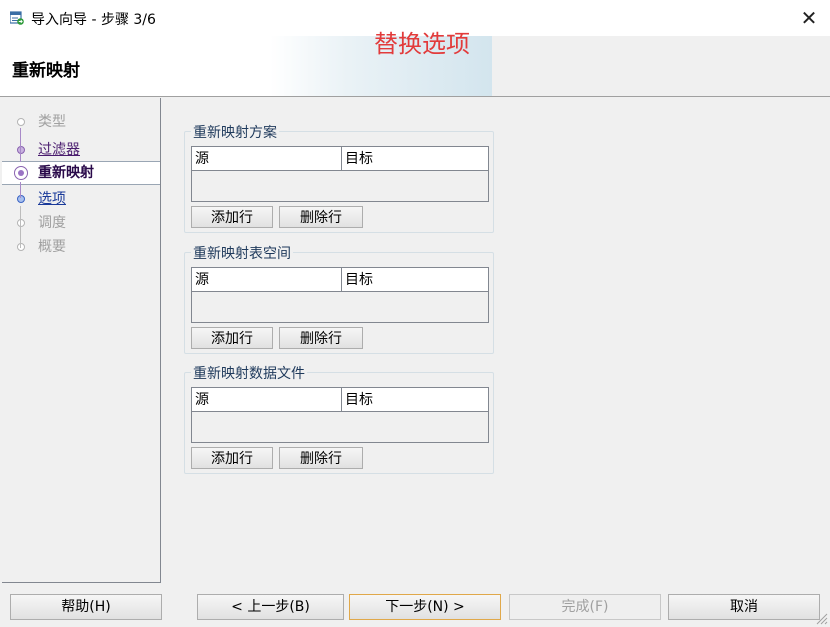  Describe the element at coordinates (340, 415) in the screenshot. I see `remap-datafile-table: 源 目标` at that location.